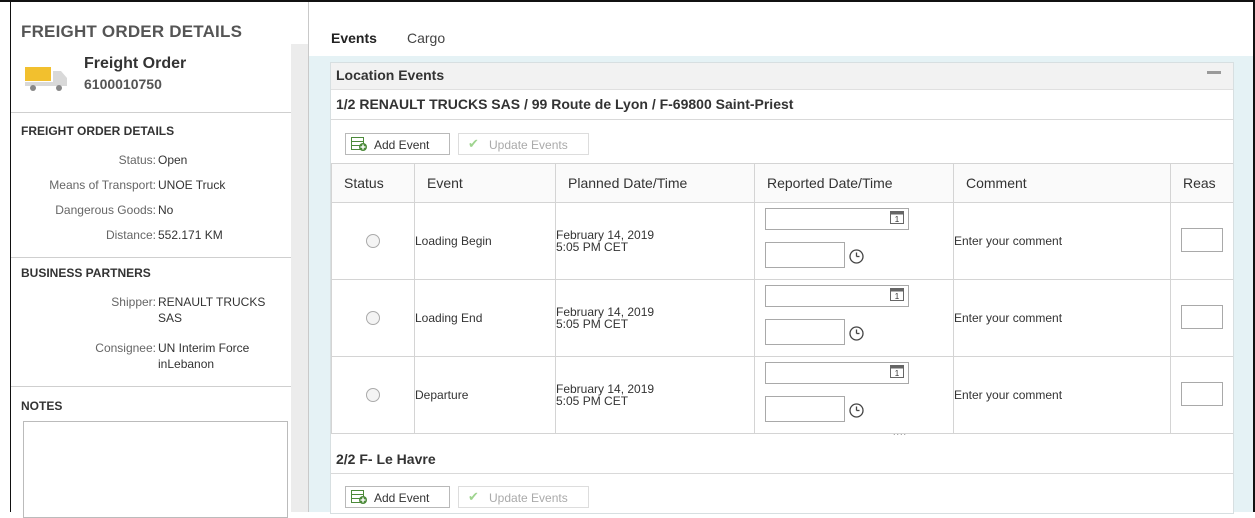 This screenshot has height=518, width=1255. Describe the element at coordinates (135, 63) in the screenshot. I see `freight-order-title: Freight Order` at that location.